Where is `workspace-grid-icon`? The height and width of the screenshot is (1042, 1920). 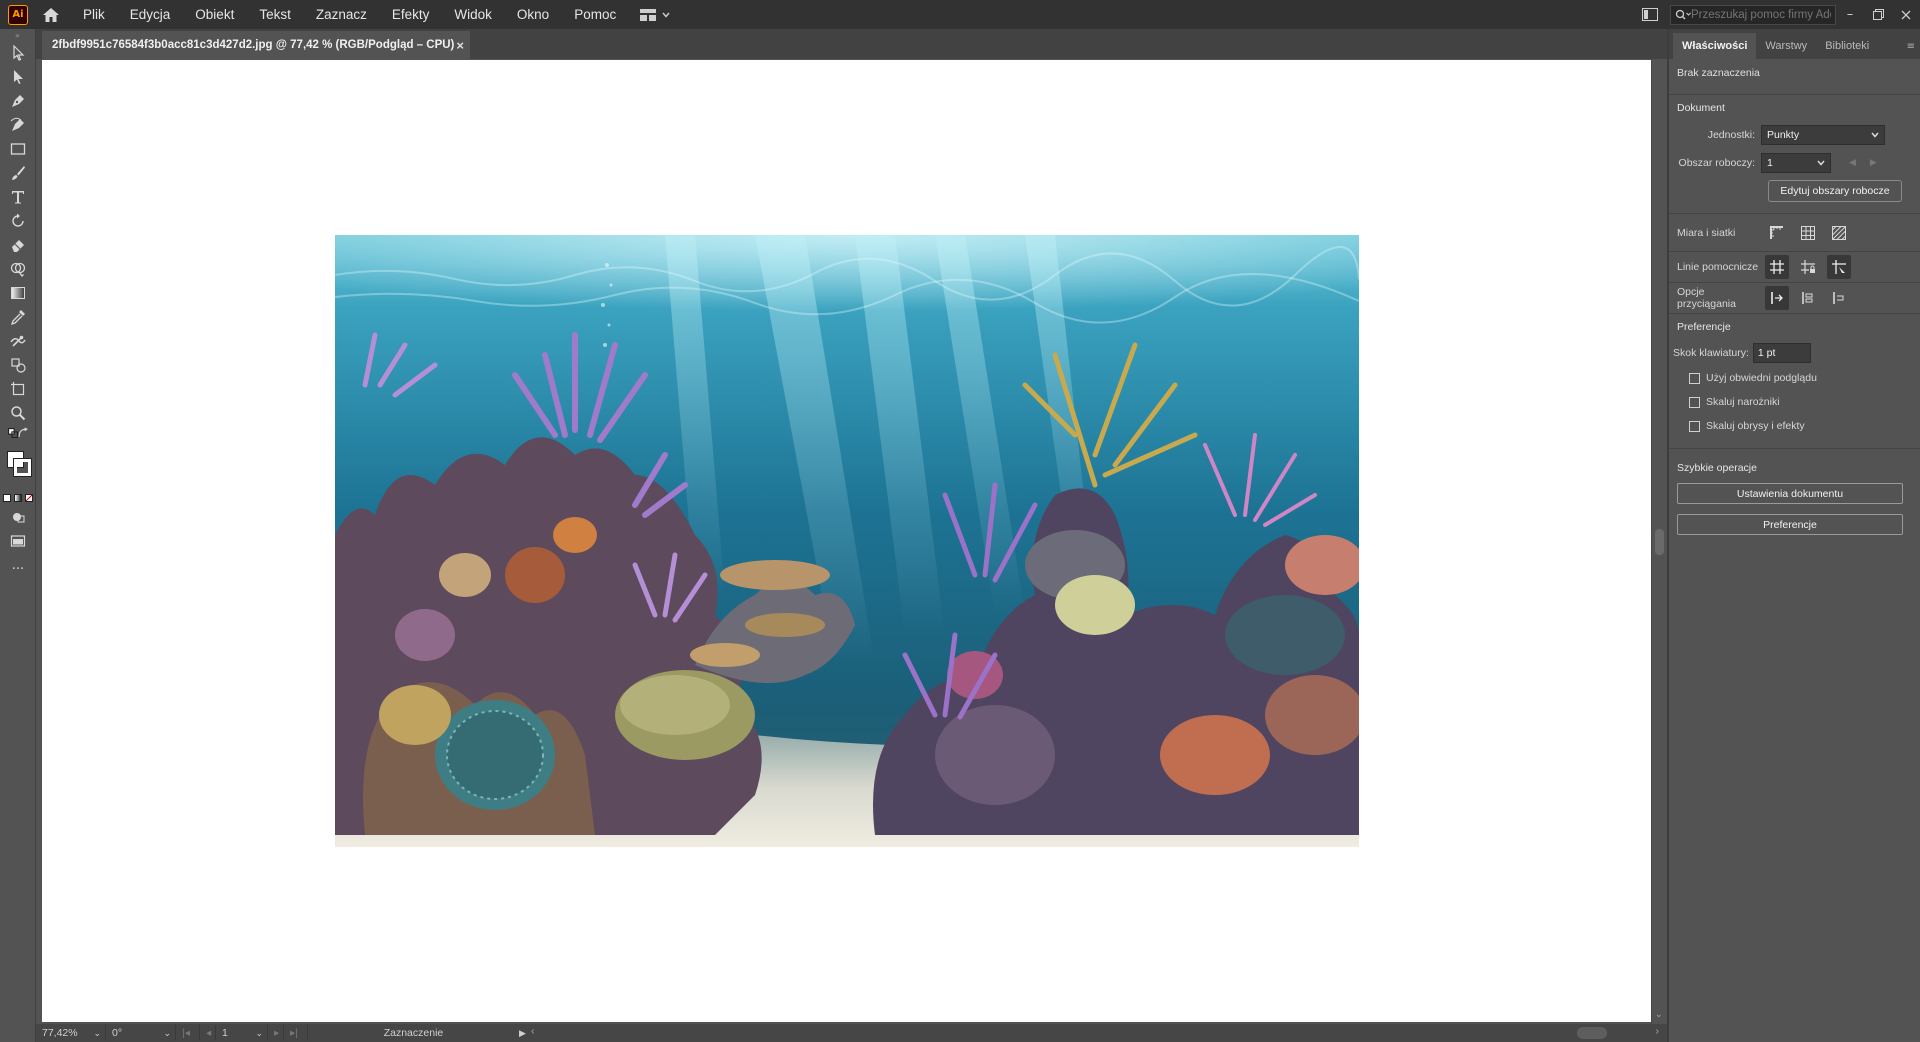 workspace-grid-icon is located at coordinates (648, 14).